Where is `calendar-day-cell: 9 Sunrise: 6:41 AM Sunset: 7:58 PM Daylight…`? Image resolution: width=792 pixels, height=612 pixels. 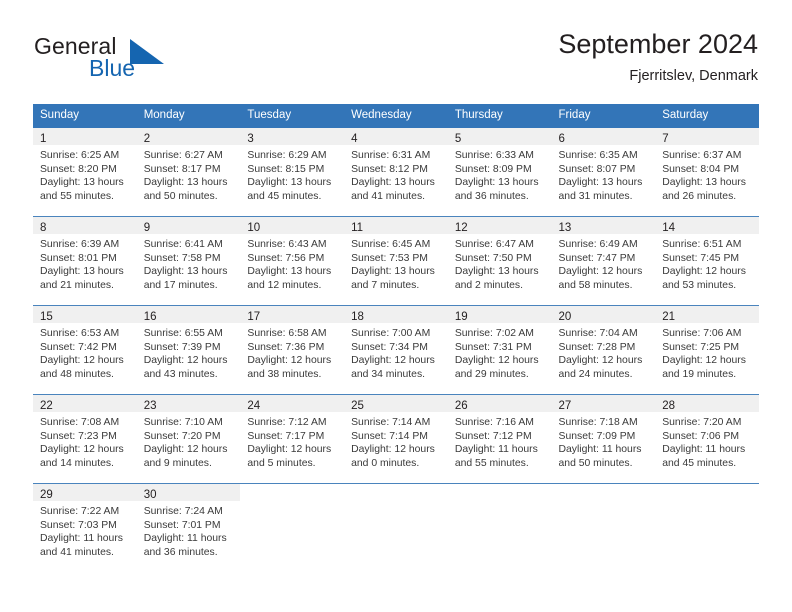 calendar-day-cell: 9 Sunrise: 6:41 AM Sunset: 7:58 PM Daylight… is located at coordinates (188, 261).